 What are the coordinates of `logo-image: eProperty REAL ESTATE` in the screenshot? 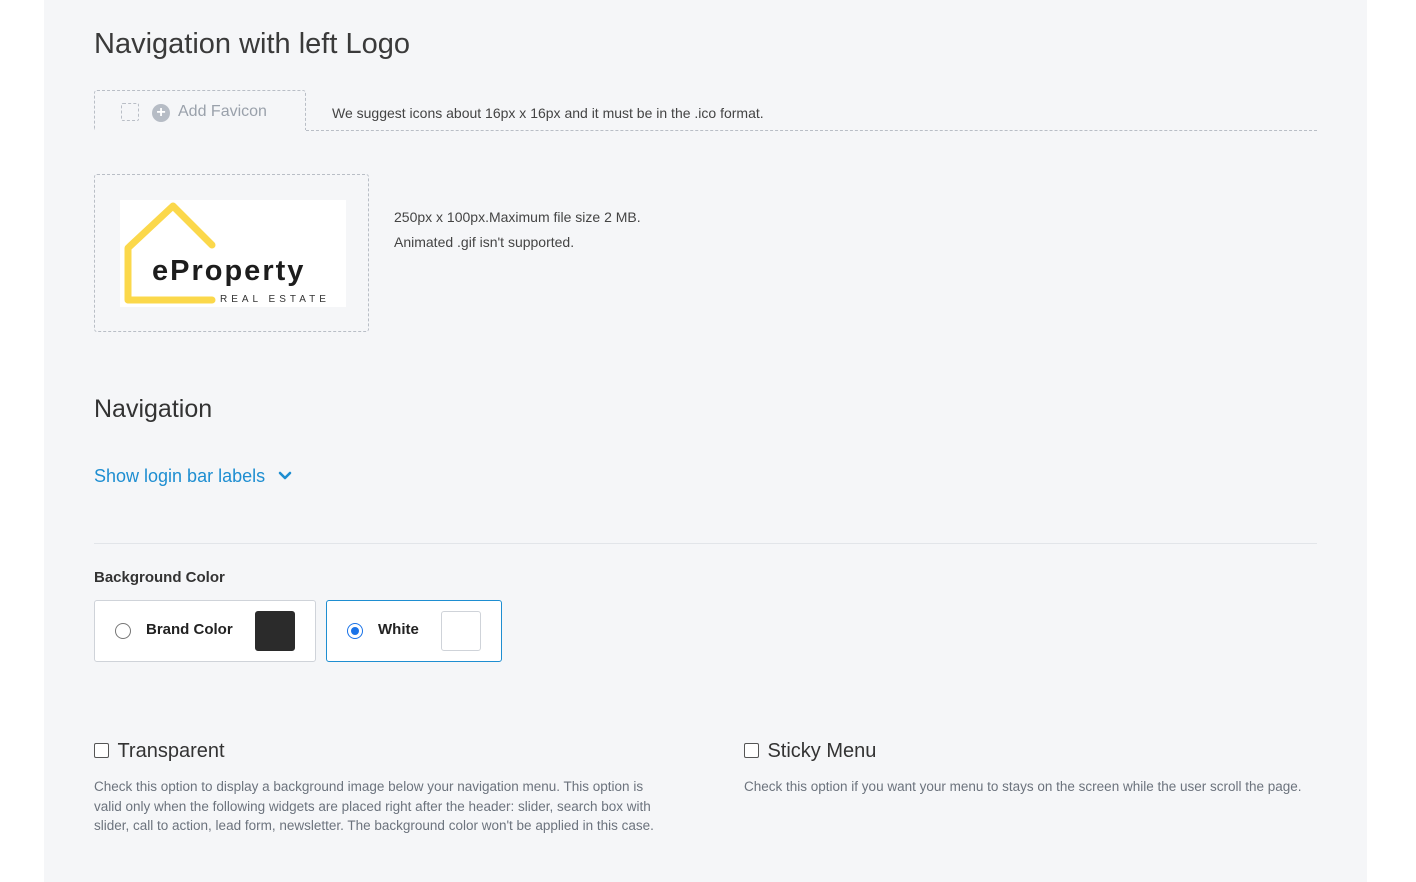 It's located at (233, 253).